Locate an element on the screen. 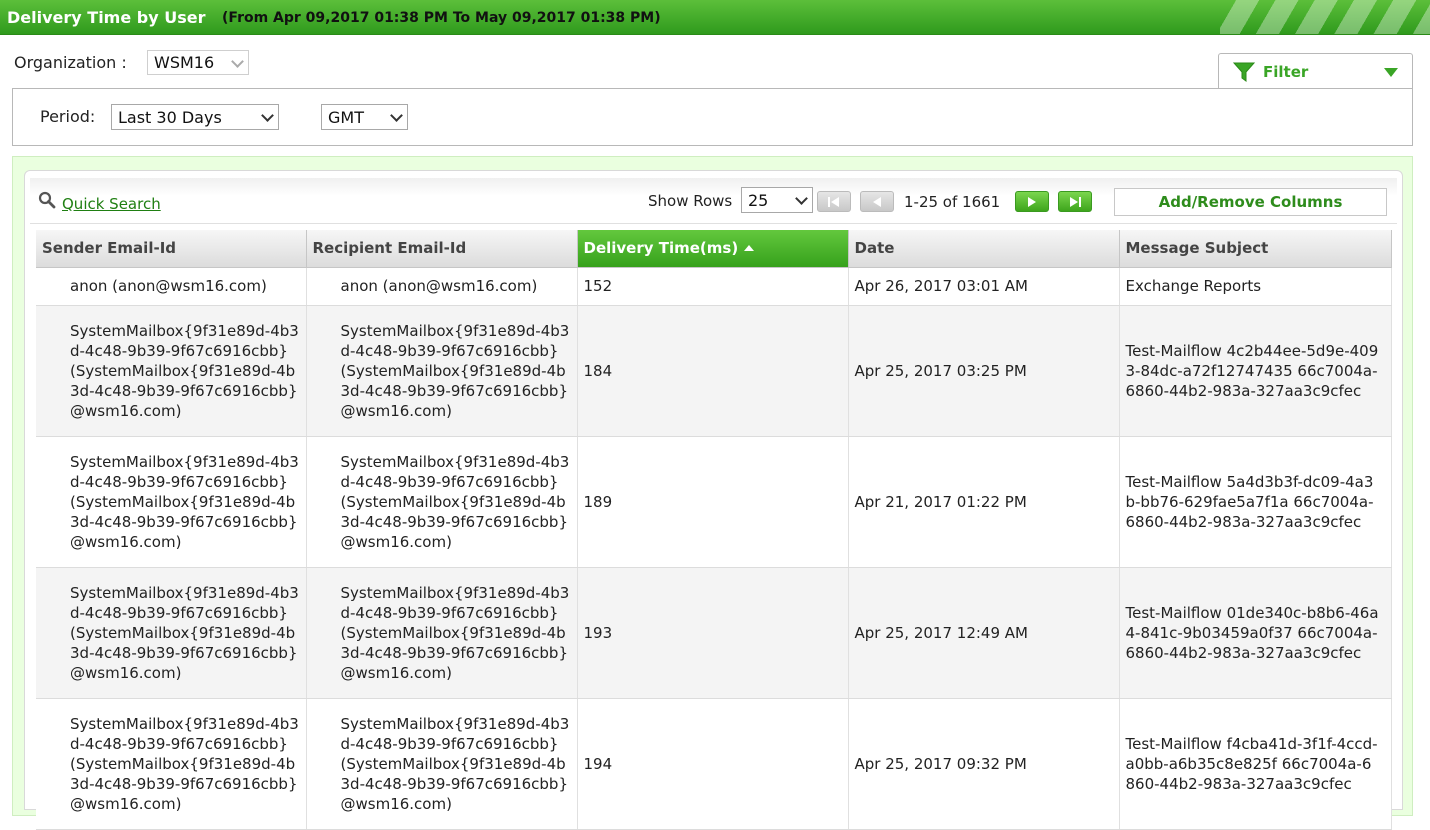 The height and width of the screenshot is (830, 1430). previous-page-icon is located at coordinates (877, 201).